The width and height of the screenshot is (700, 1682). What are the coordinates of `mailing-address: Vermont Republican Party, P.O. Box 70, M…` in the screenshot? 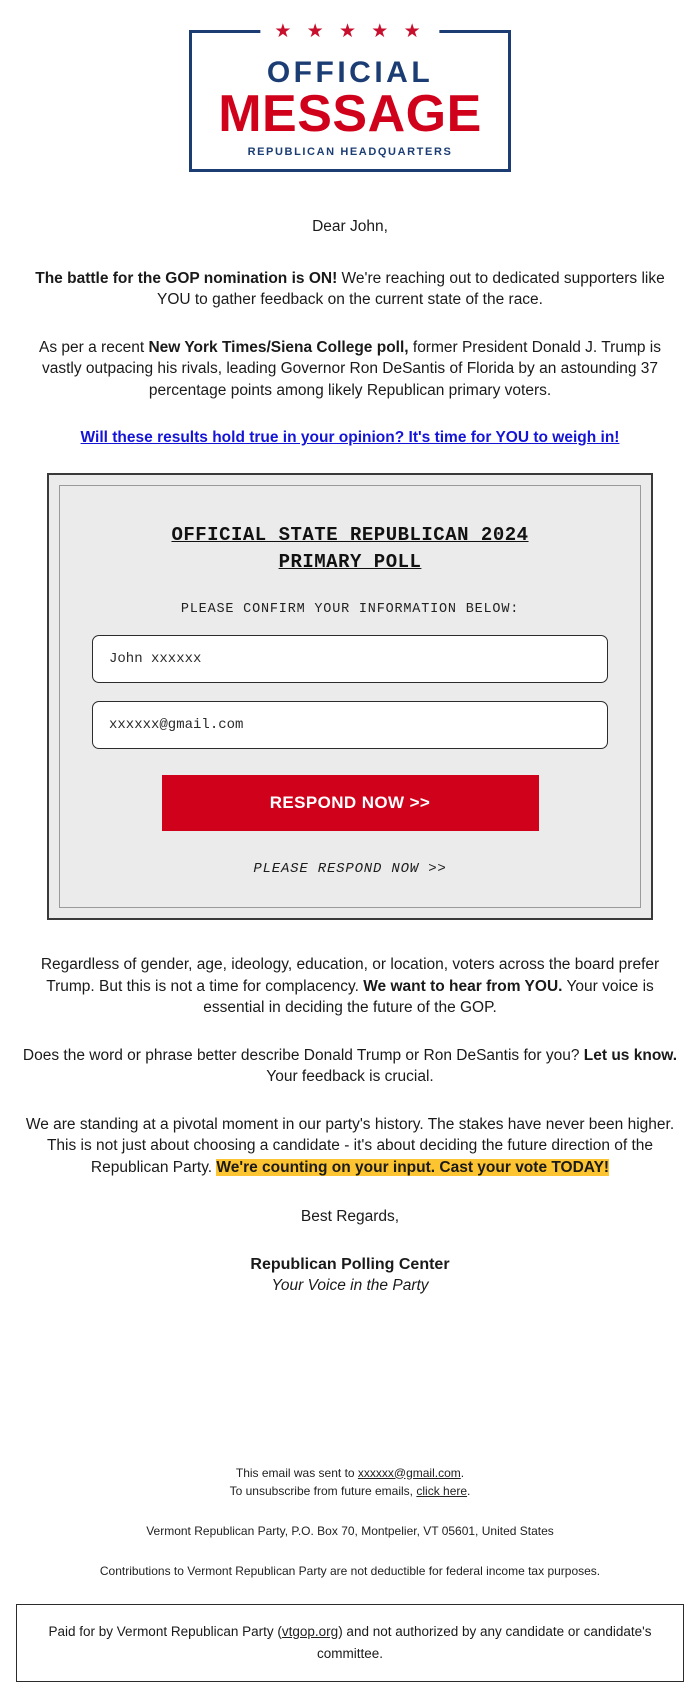 It's located at (350, 1530).